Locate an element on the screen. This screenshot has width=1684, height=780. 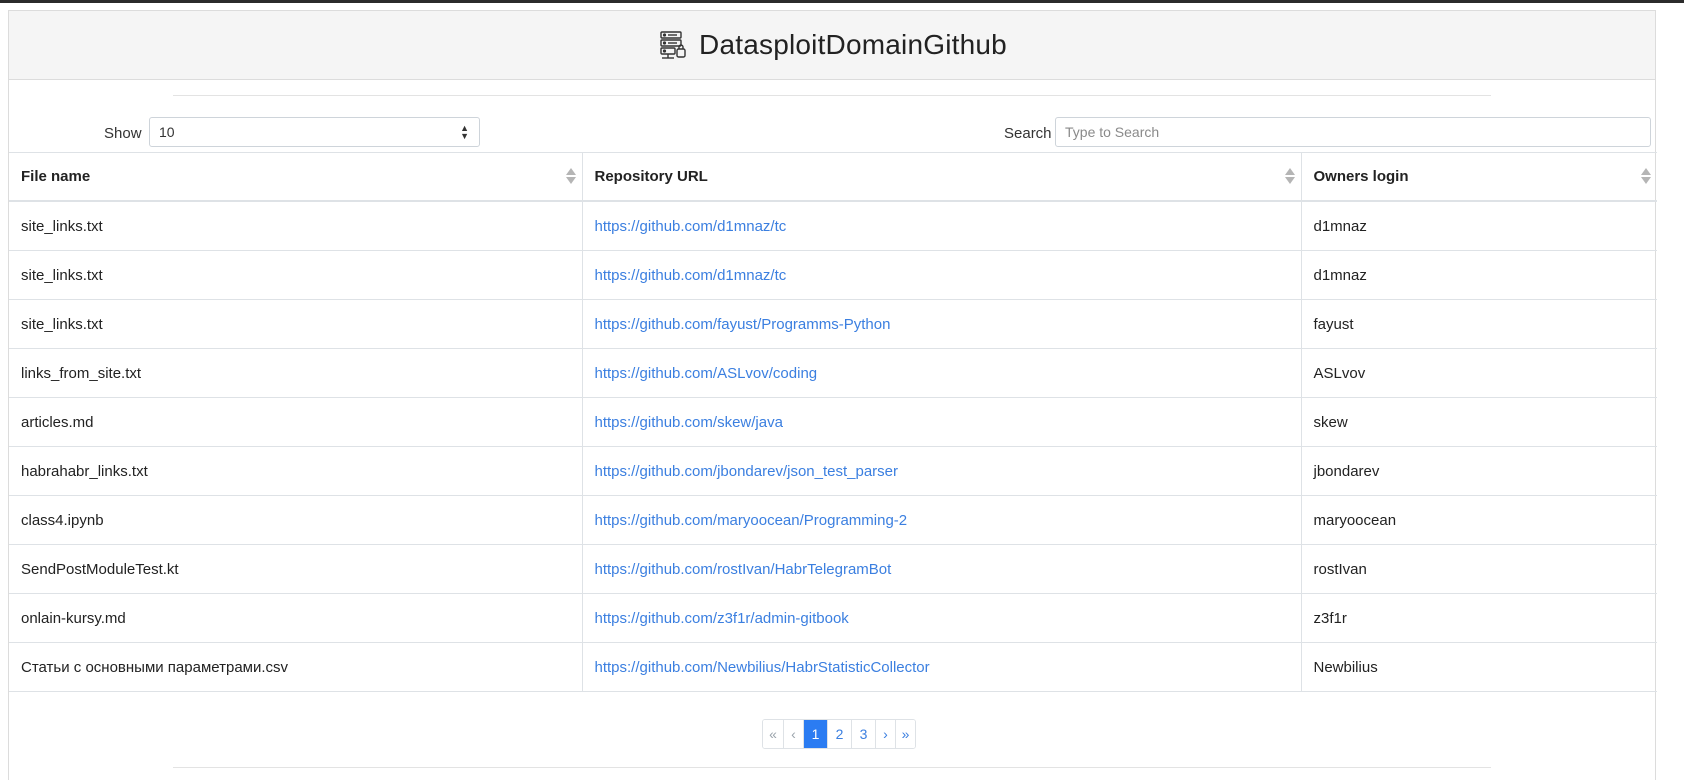
next-page-button: › is located at coordinates (885, 734).